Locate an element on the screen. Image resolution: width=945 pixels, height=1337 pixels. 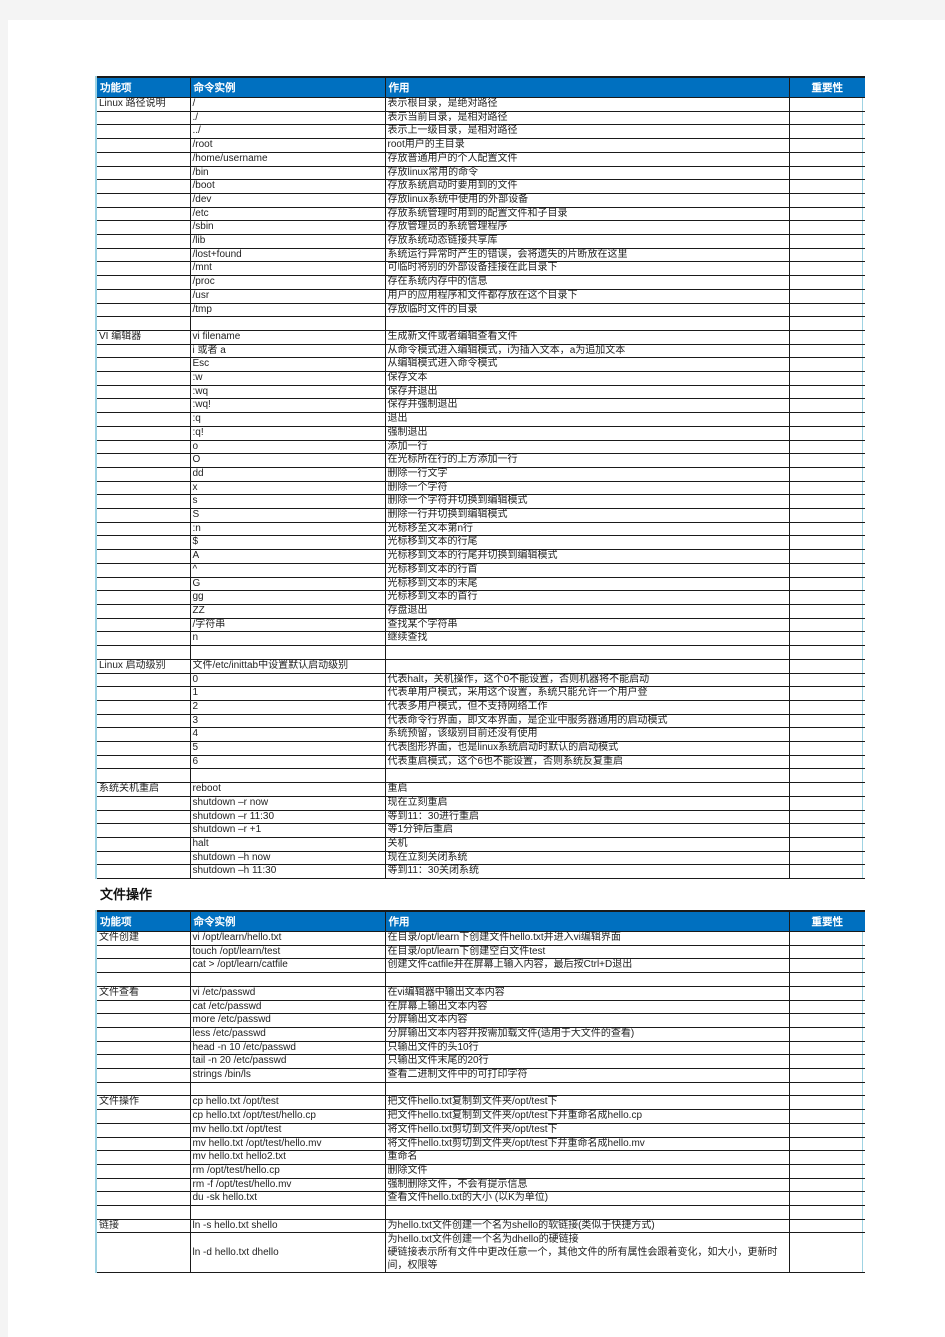
command-cell: gg is located at coordinates (287, 597).